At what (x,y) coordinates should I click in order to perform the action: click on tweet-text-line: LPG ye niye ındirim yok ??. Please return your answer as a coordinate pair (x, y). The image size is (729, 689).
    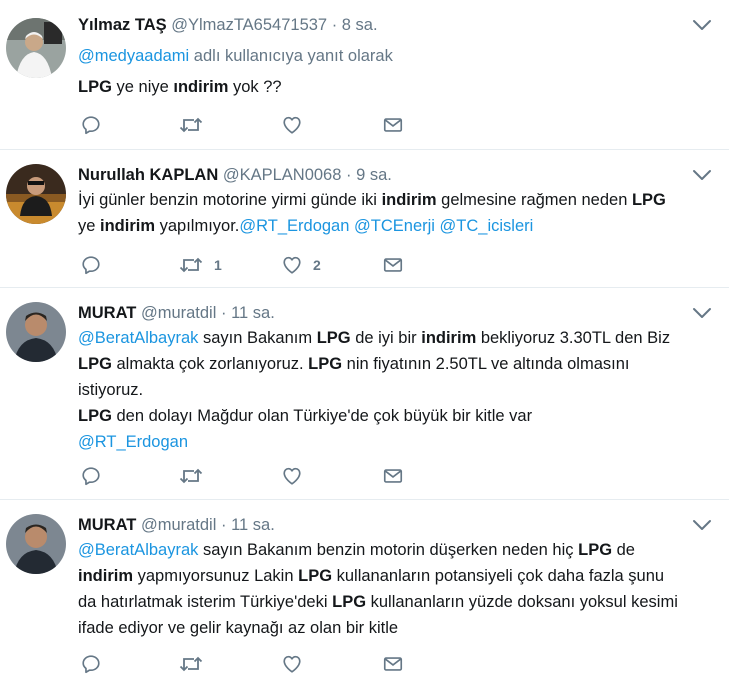
    Looking at the image, I should click on (398, 87).